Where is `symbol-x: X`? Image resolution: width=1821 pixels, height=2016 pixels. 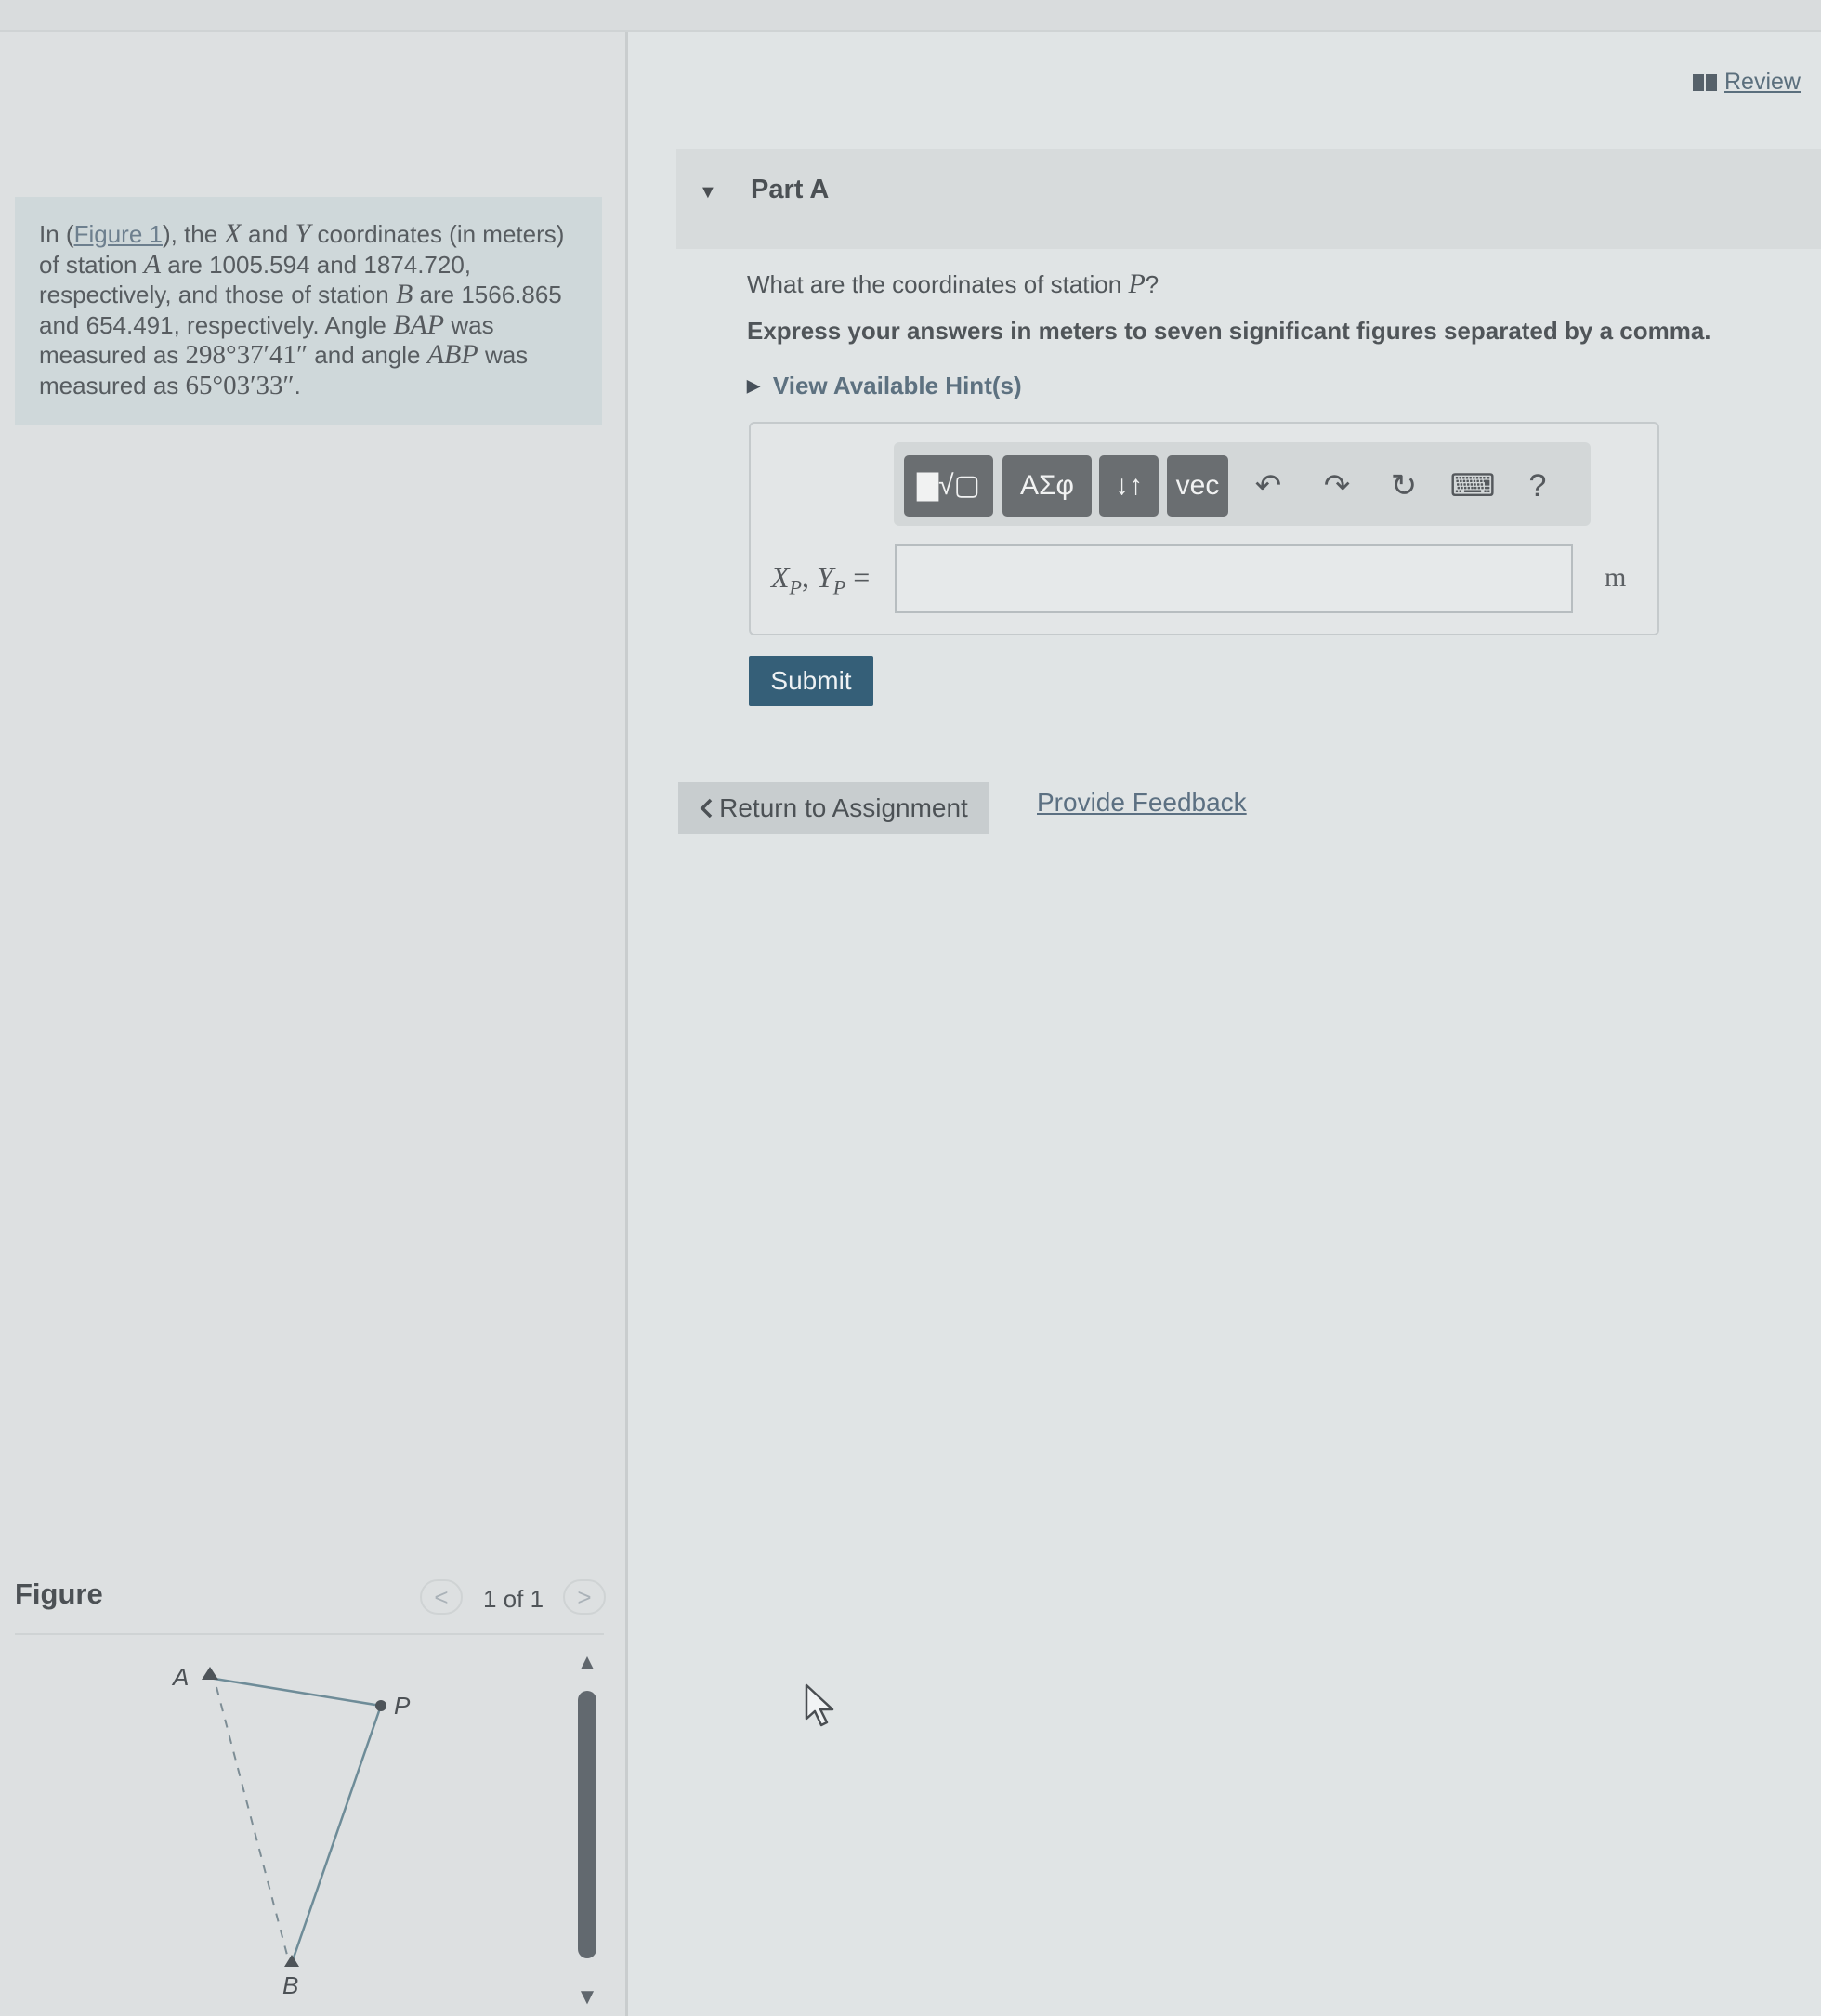 symbol-x: X is located at coordinates (233, 233).